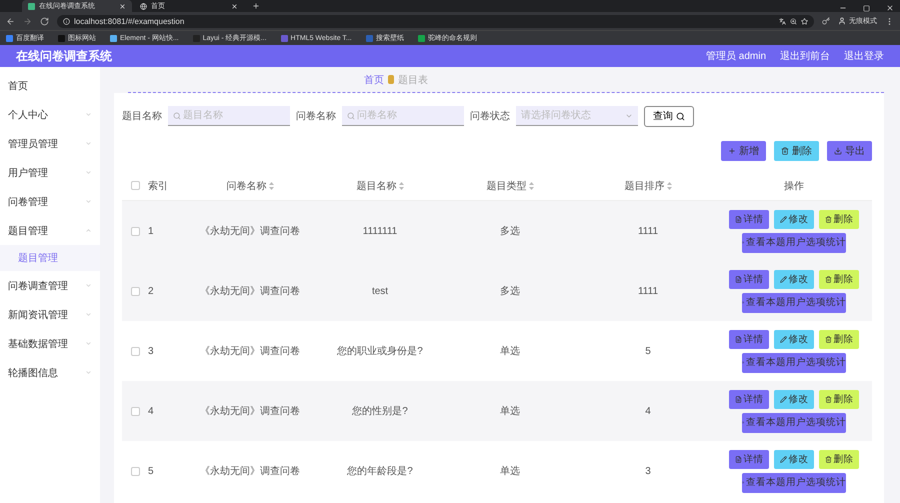  Describe the element at coordinates (629, 116) in the screenshot. I see `chevron-icon` at that location.